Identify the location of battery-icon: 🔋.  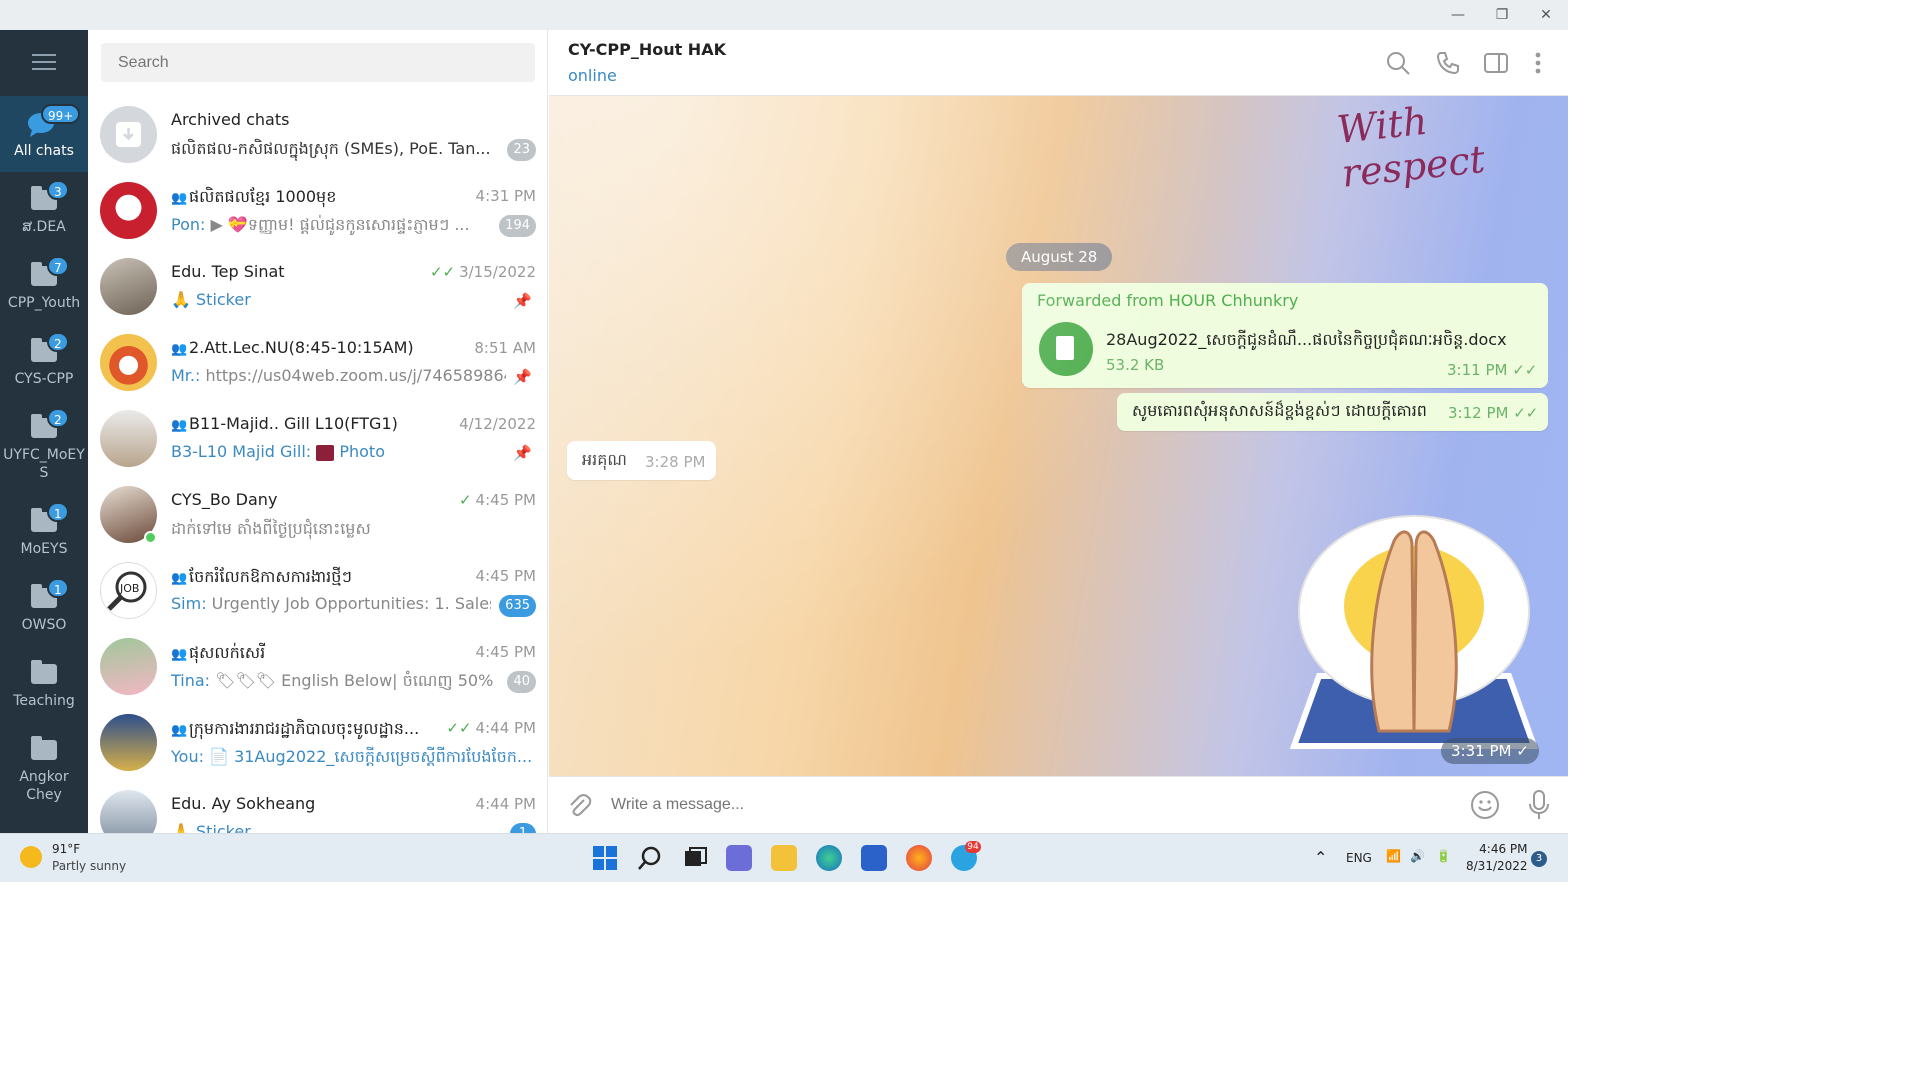
(1443, 856).